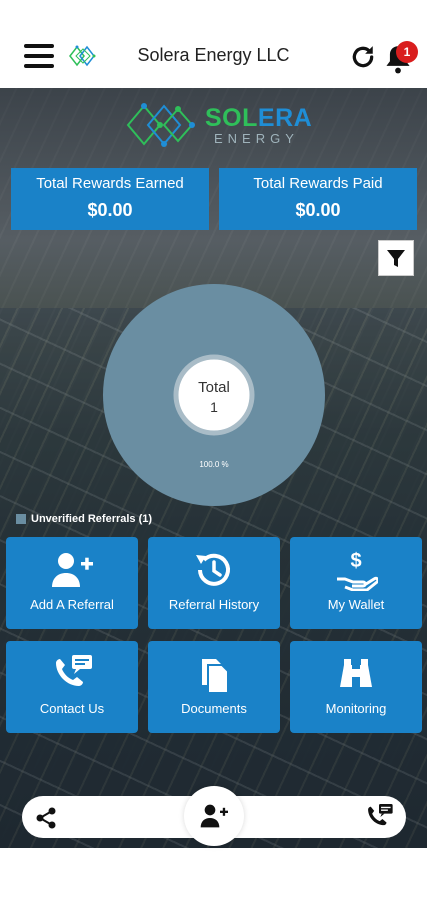 The width and height of the screenshot is (427, 900). I want to click on tile-label: Documents, so click(214, 708).